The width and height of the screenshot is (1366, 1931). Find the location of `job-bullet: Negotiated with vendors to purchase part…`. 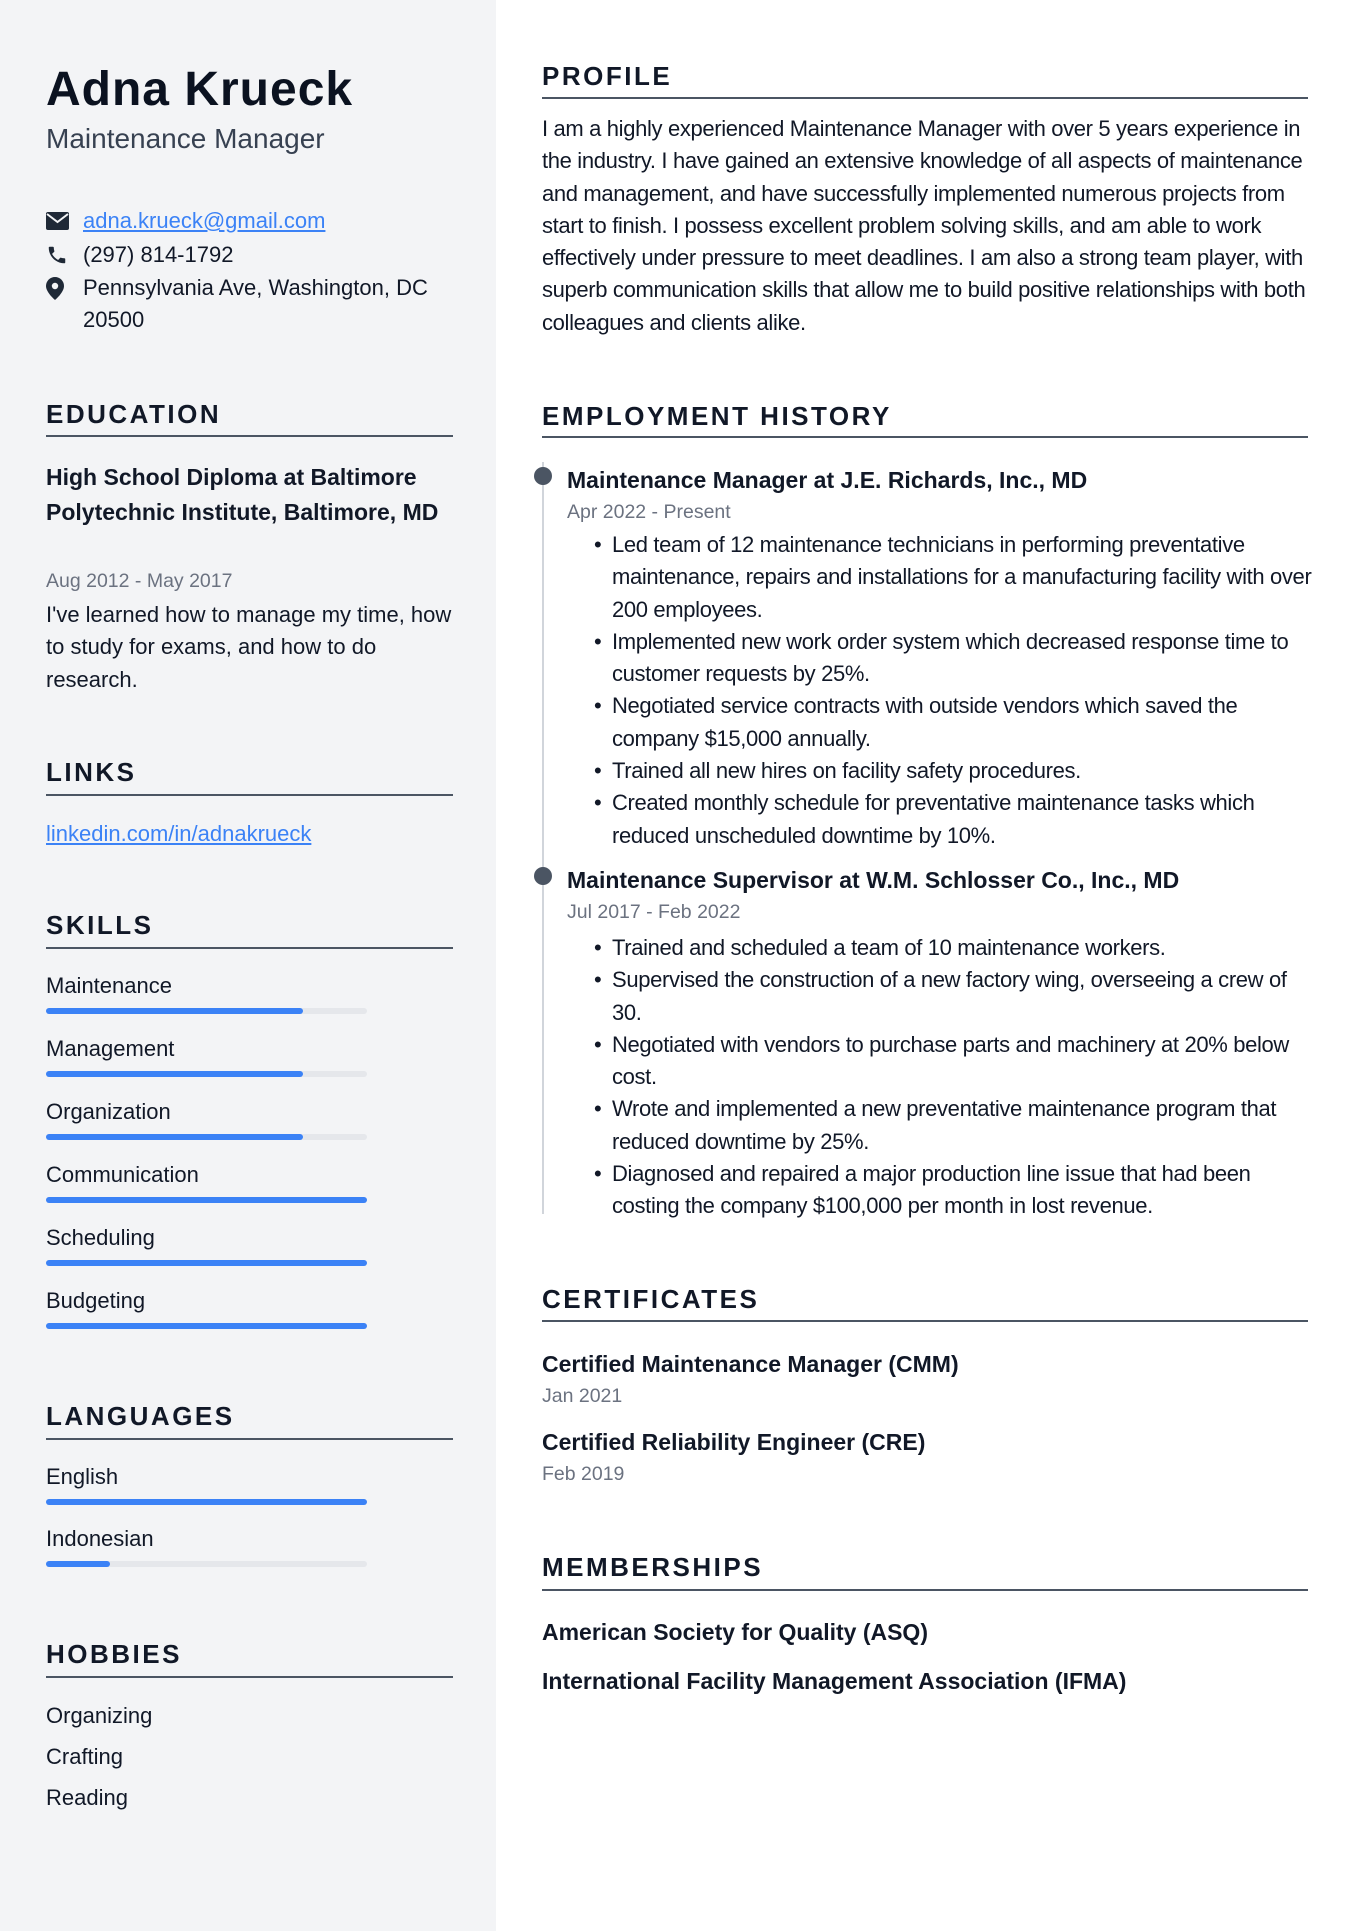

job-bullet: Negotiated with vendors to purchase part… is located at coordinates (954, 1061).